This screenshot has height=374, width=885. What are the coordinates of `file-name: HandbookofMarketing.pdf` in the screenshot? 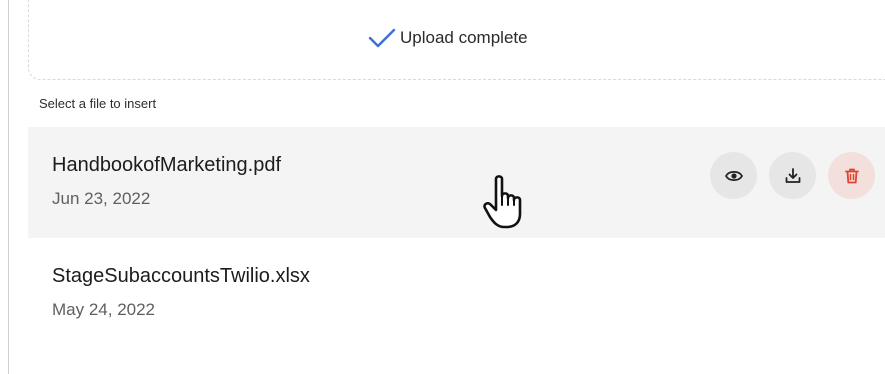 It's located at (166, 165).